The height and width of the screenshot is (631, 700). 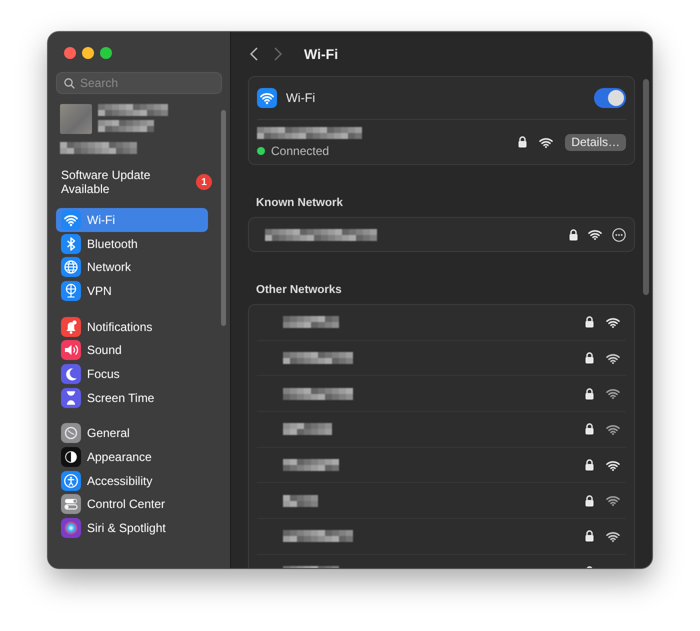 I want to click on minimize-button, so click(x=88, y=53).